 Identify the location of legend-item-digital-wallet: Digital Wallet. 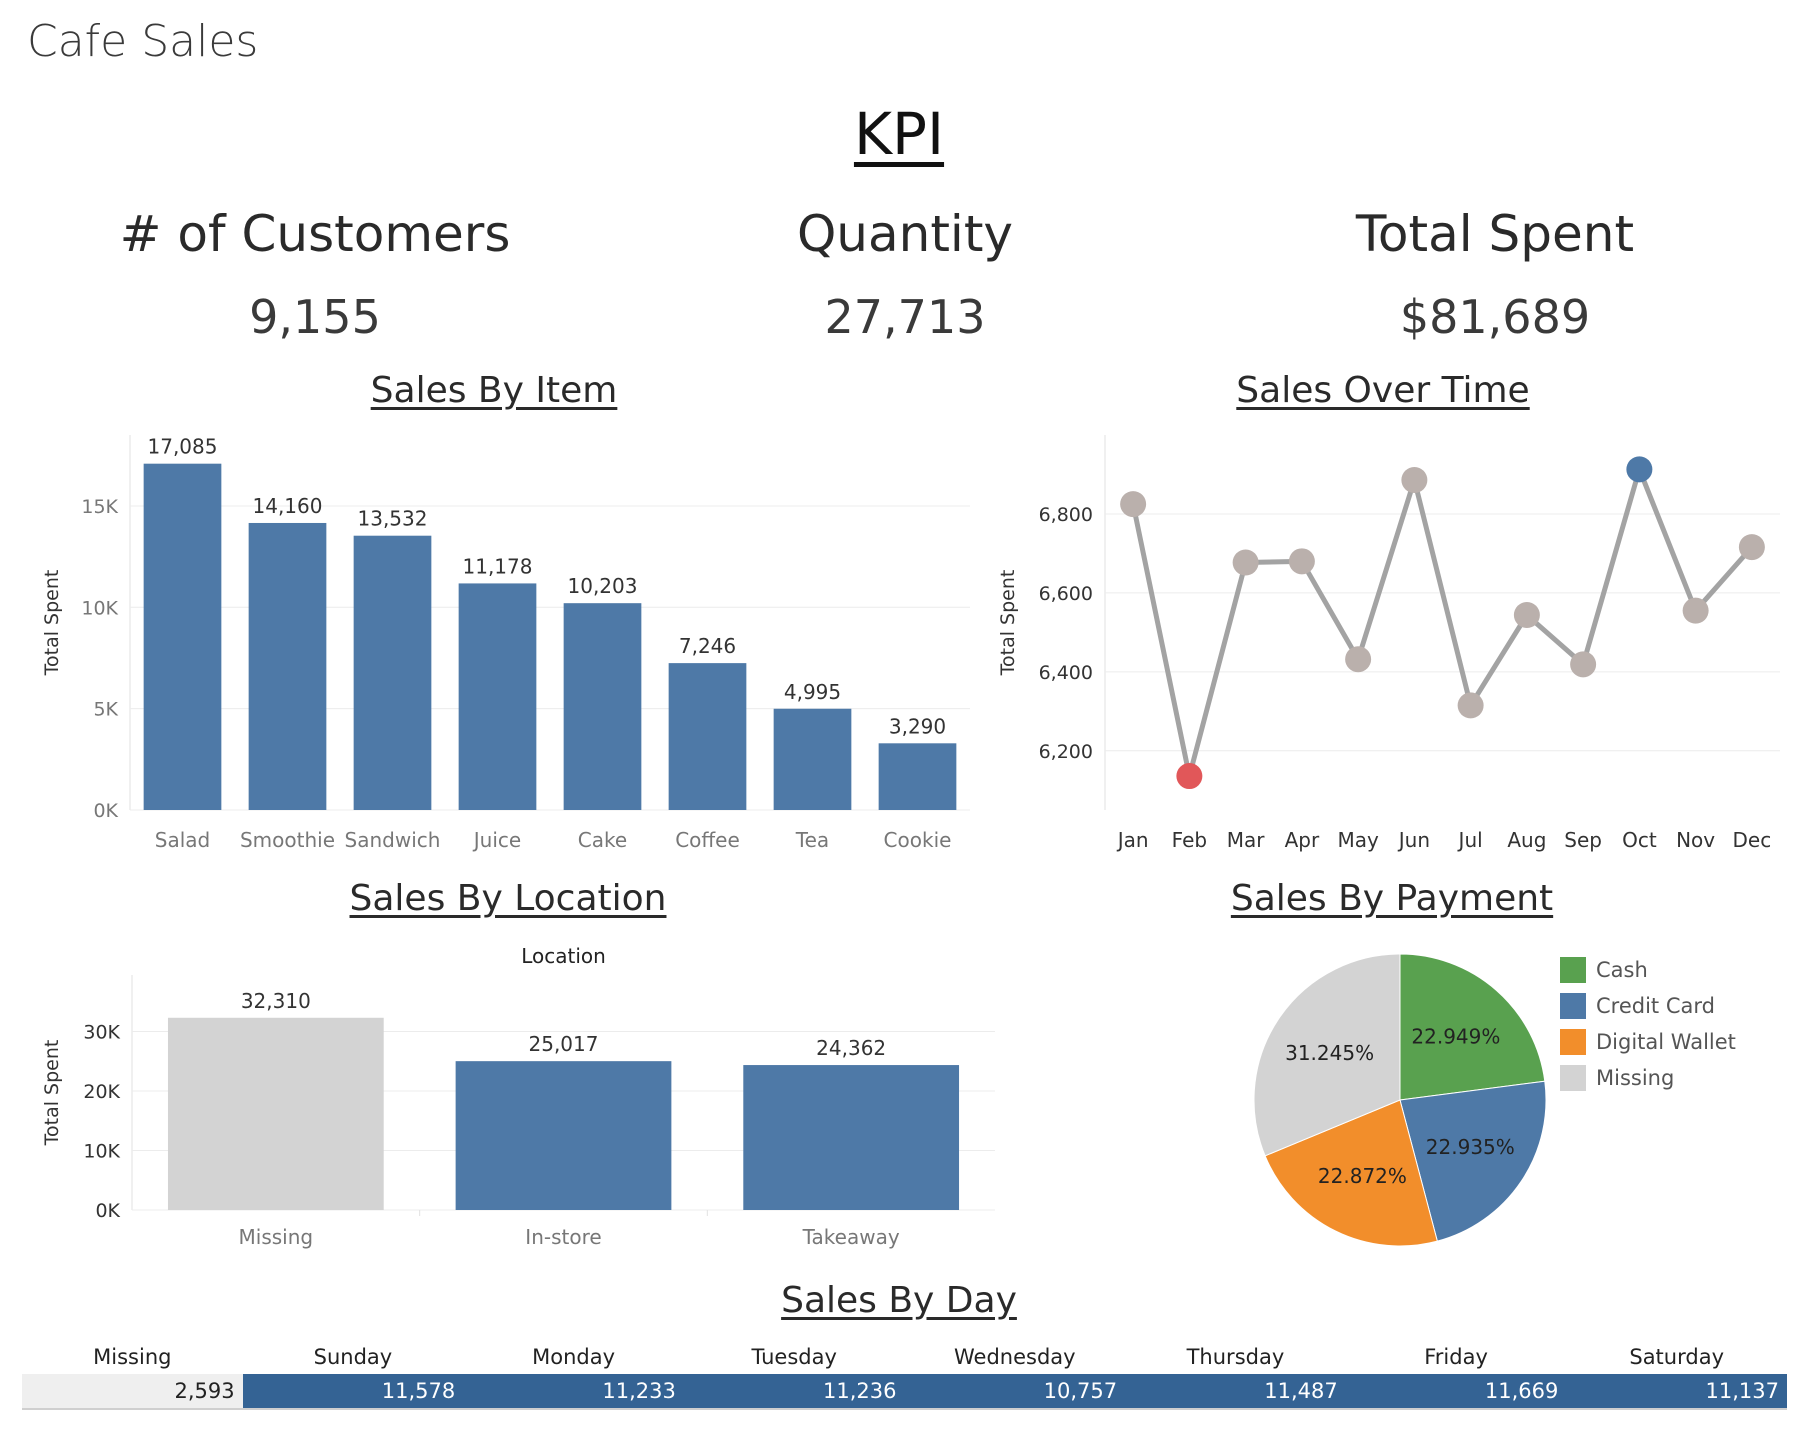
(1648, 1042).